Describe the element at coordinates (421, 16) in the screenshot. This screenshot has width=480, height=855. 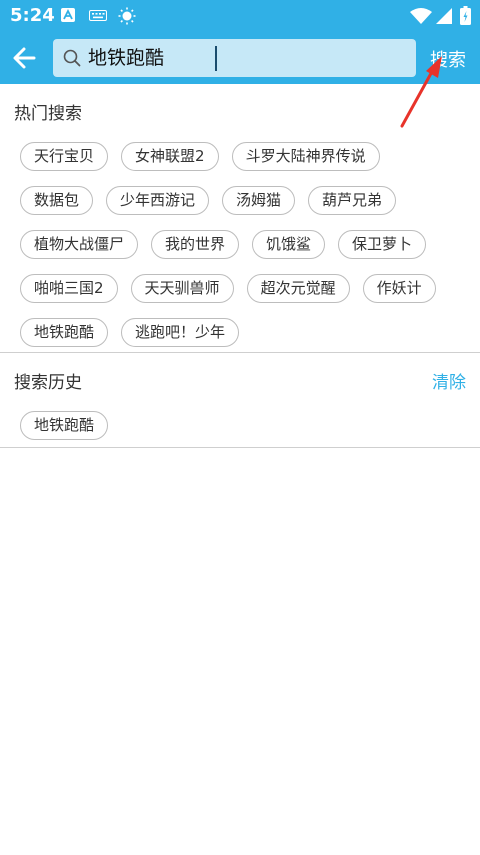
I see `wifi-icon` at that location.